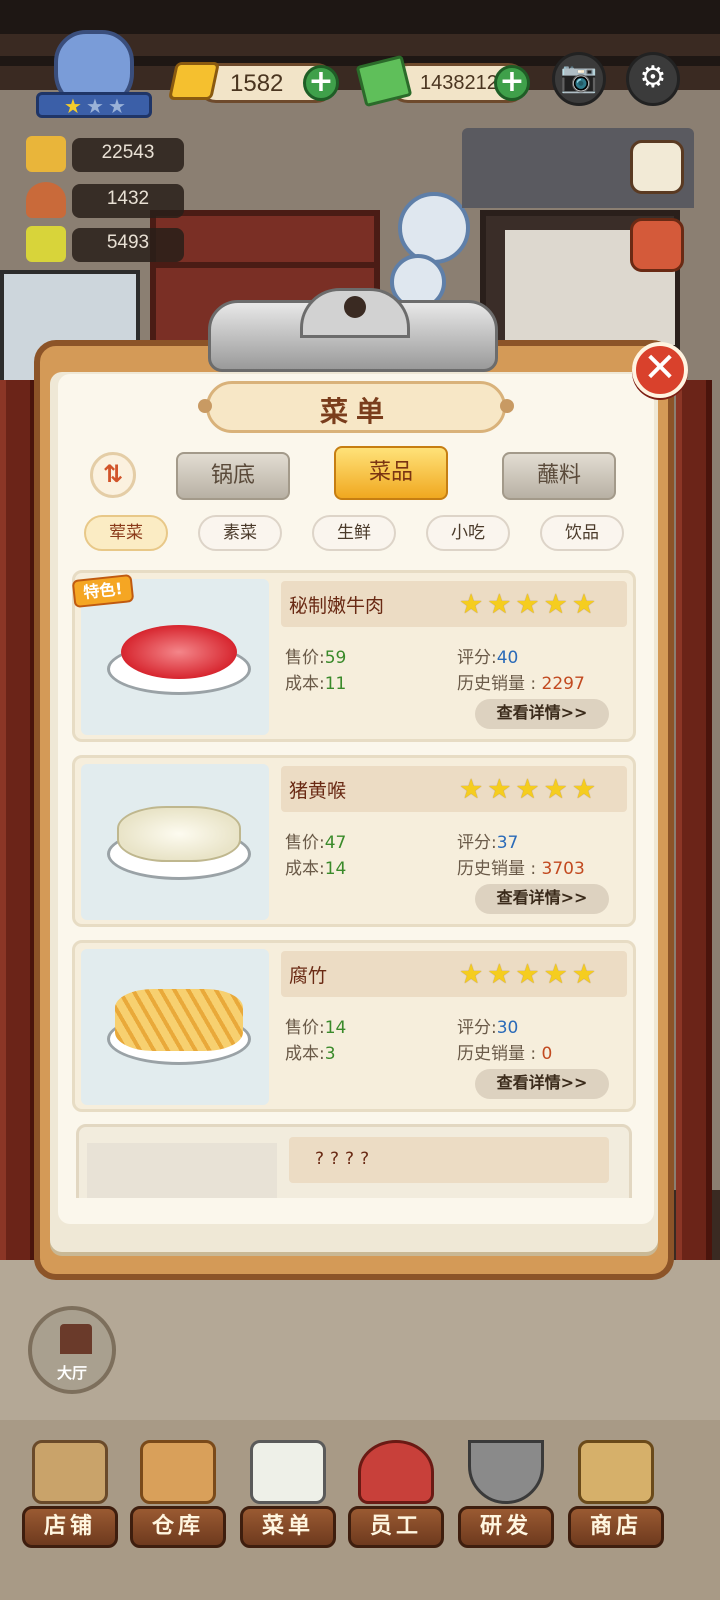  I want to click on locked-rating-value: 6, so click(357, 1197).